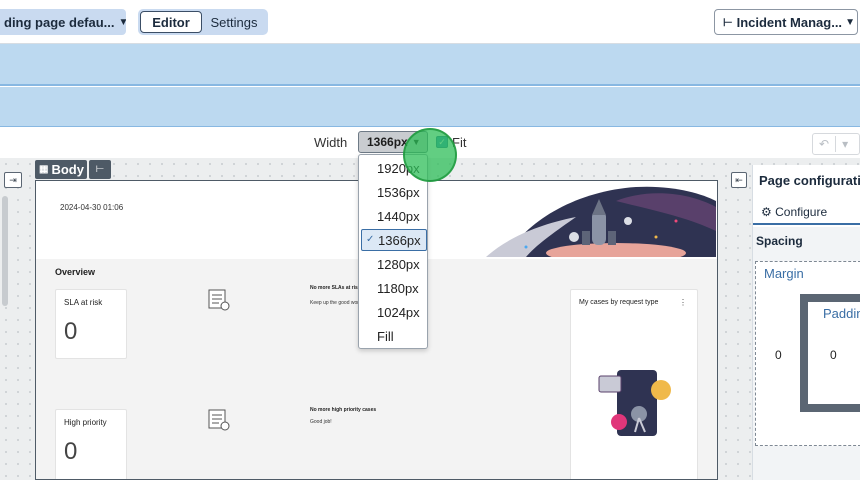 The image size is (860, 480). What do you see at coordinates (841, 313) in the screenshot?
I see `padding-label: Padding` at bounding box center [841, 313].